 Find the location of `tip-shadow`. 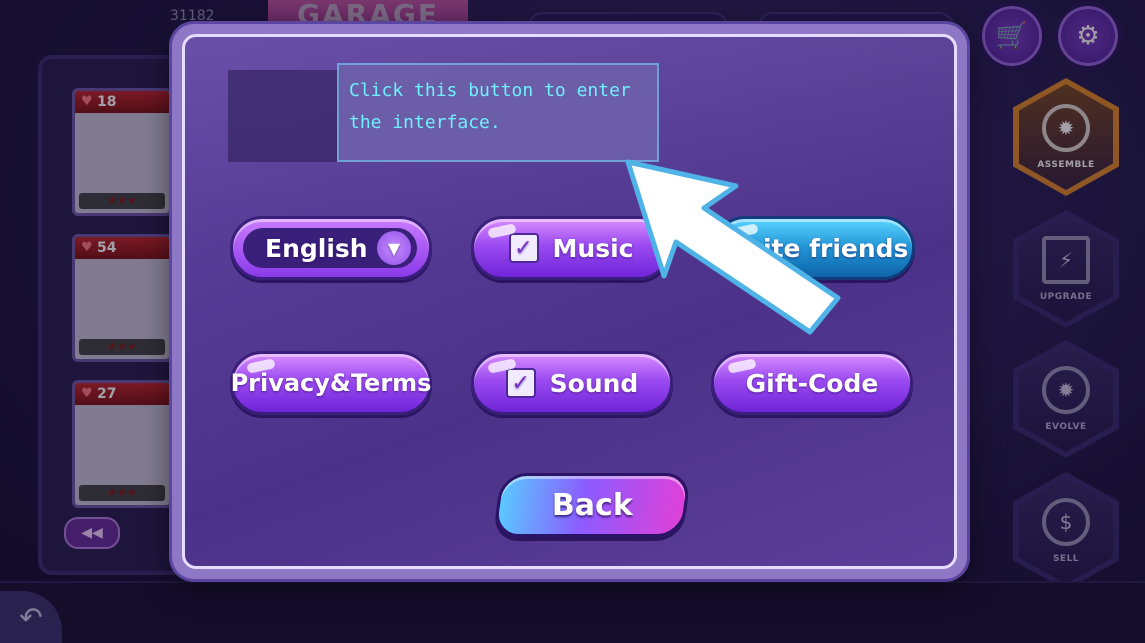

tip-shadow is located at coordinates (284, 116).